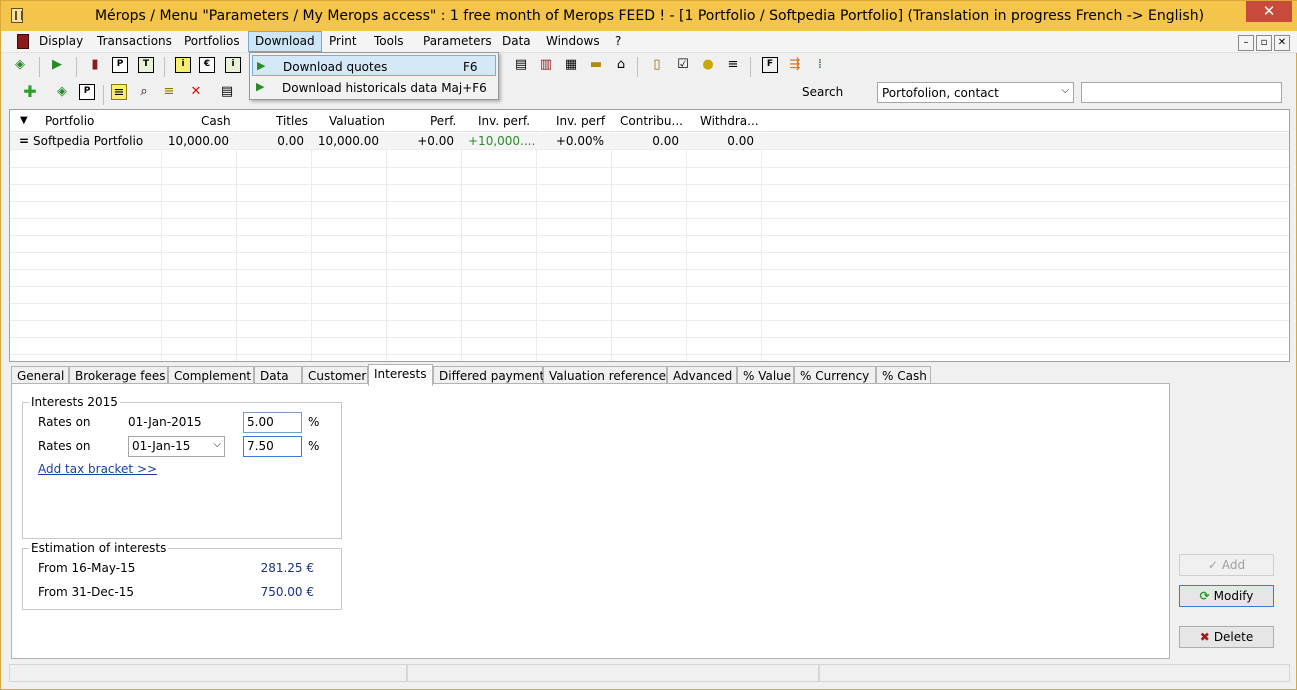 The height and width of the screenshot is (690, 1297). I want to click on menu-data: Data, so click(516, 41).